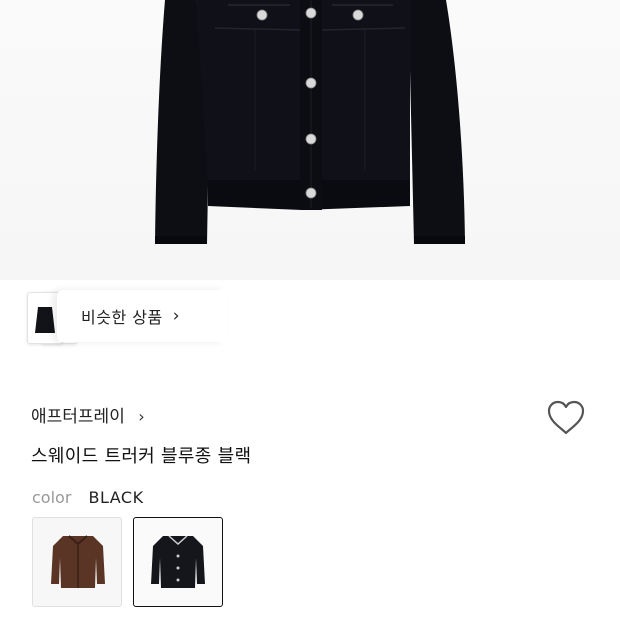 This screenshot has height=620, width=620. Describe the element at coordinates (78, 417) in the screenshot. I see `brand-name: 애프터프레이` at that location.